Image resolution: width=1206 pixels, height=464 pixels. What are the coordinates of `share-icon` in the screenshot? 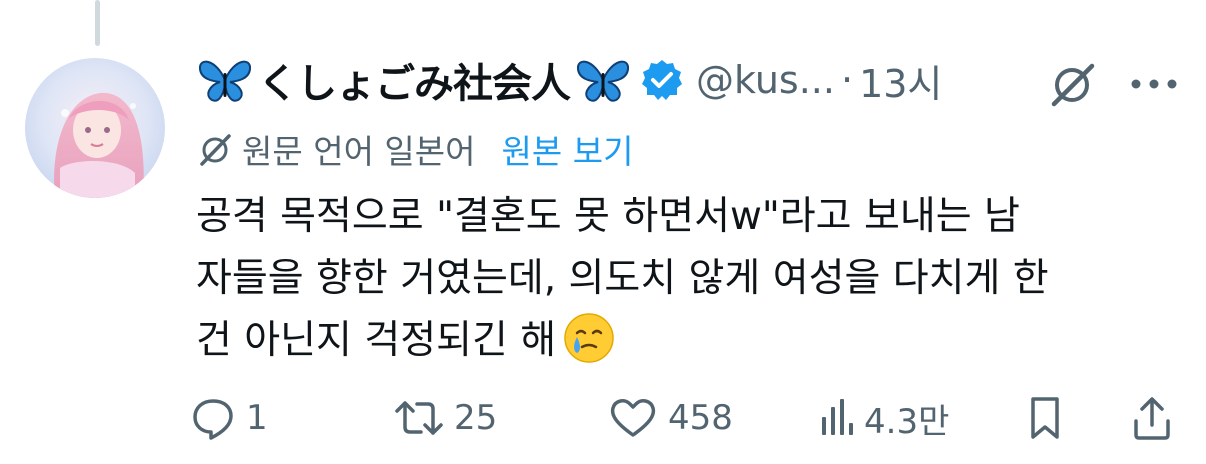 It's located at (1152, 418).